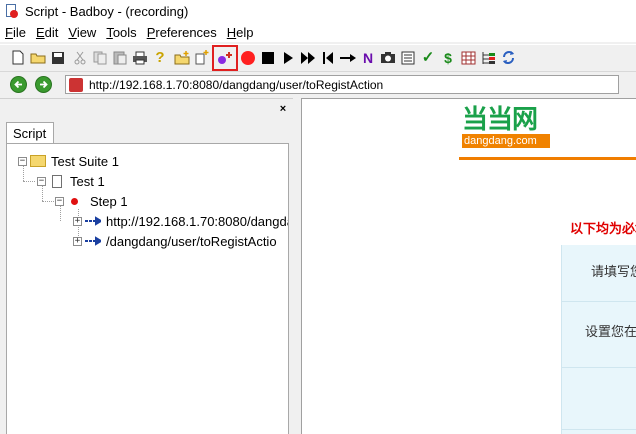 This screenshot has height=434, width=636. I want to click on navigate-icon-glyph: N, so click(368, 57).